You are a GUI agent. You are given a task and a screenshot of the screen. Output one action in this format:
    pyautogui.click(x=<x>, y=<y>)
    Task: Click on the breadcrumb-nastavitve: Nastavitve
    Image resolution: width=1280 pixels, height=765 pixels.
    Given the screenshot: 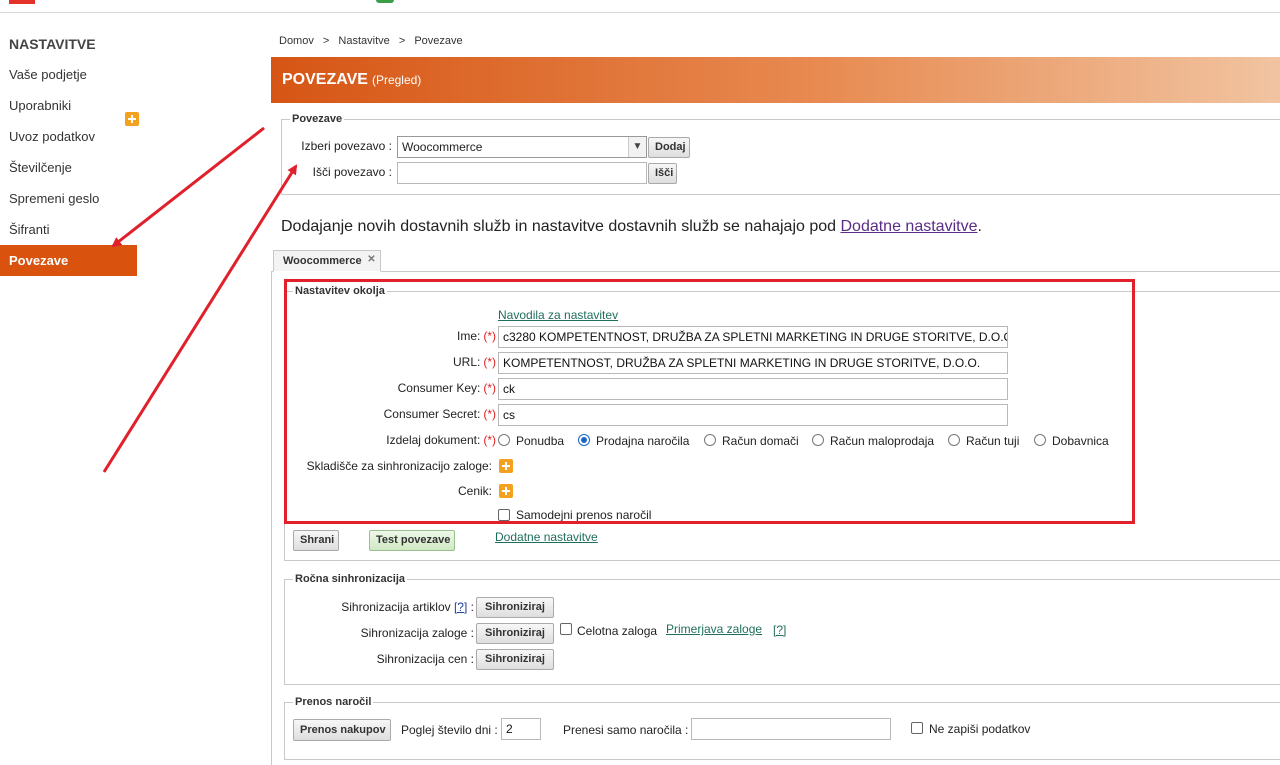 What is the action you would take?
    pyautogui.click(x=363, y=41)
    